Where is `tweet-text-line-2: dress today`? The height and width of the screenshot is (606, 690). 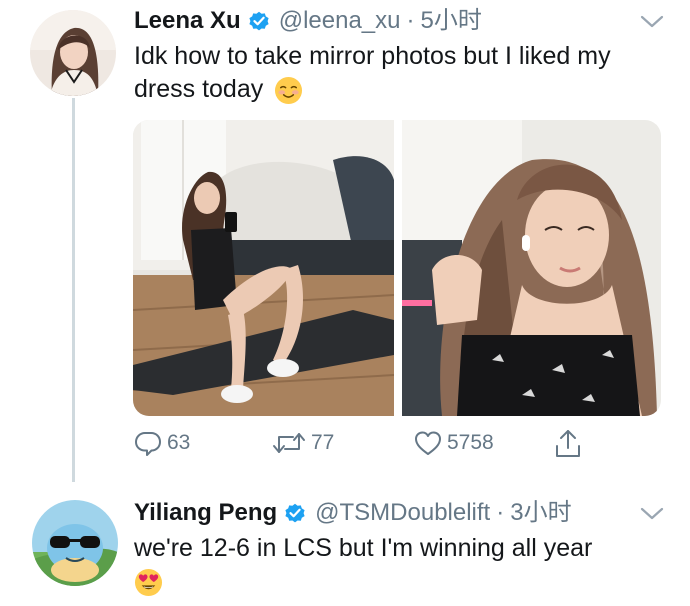 tweet-text-line-2: dress today is located at coordinates (372, 89).